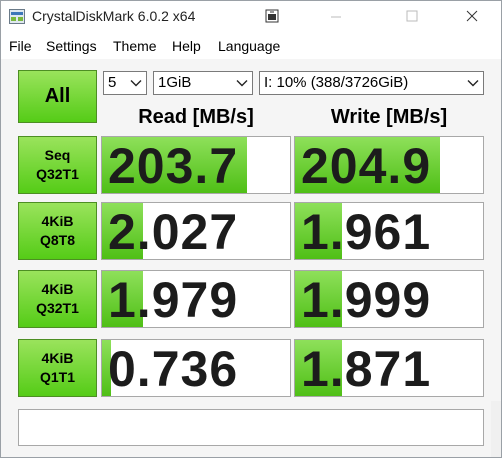 This screenshot has height=458, width=502. Describe the element at coordinates (114, 16) in the screenshot. I see `window-title: CrystalDiskMark 6.0.2 x64` at that location.